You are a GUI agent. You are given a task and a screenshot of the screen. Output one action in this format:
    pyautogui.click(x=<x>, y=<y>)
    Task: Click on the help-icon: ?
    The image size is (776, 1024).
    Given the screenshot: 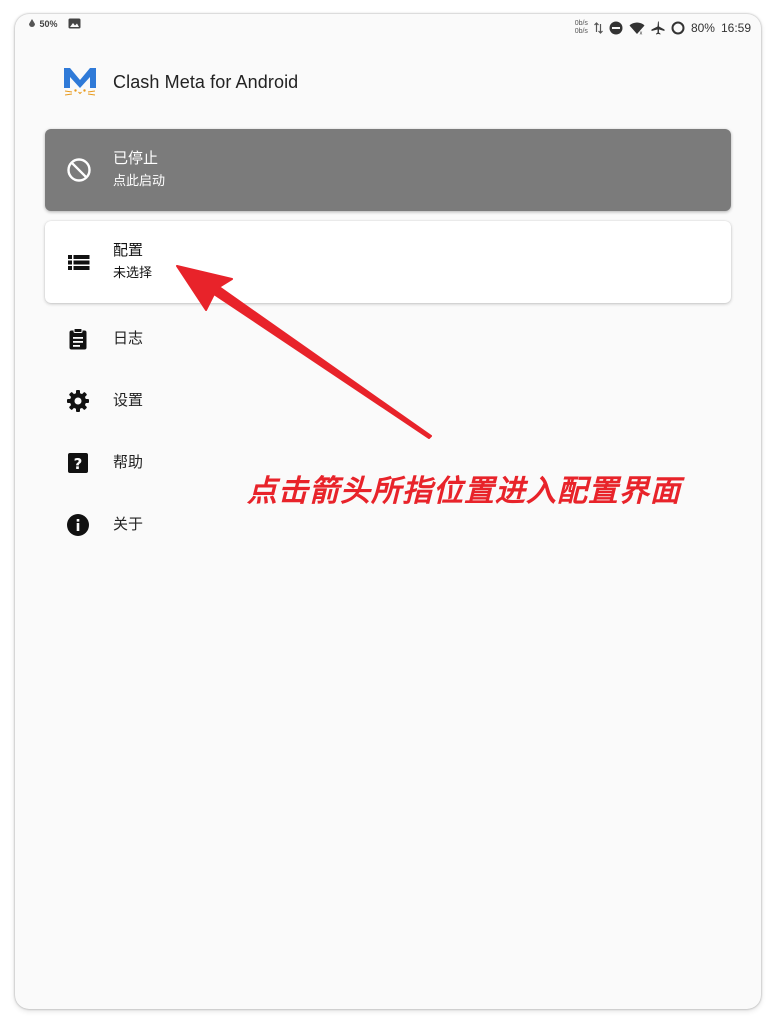 What is the action you would take?
    pyautogui.click(x=78, y=463)
    